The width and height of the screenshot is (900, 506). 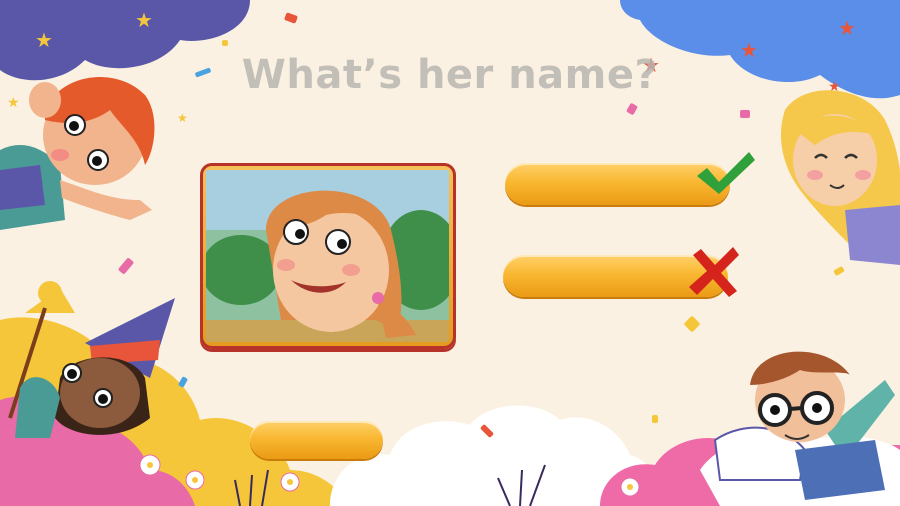 What do you see at coordinates (726, 173) in the screenshot?
I see `checkmark-icon` at bounding box center [726, 173].